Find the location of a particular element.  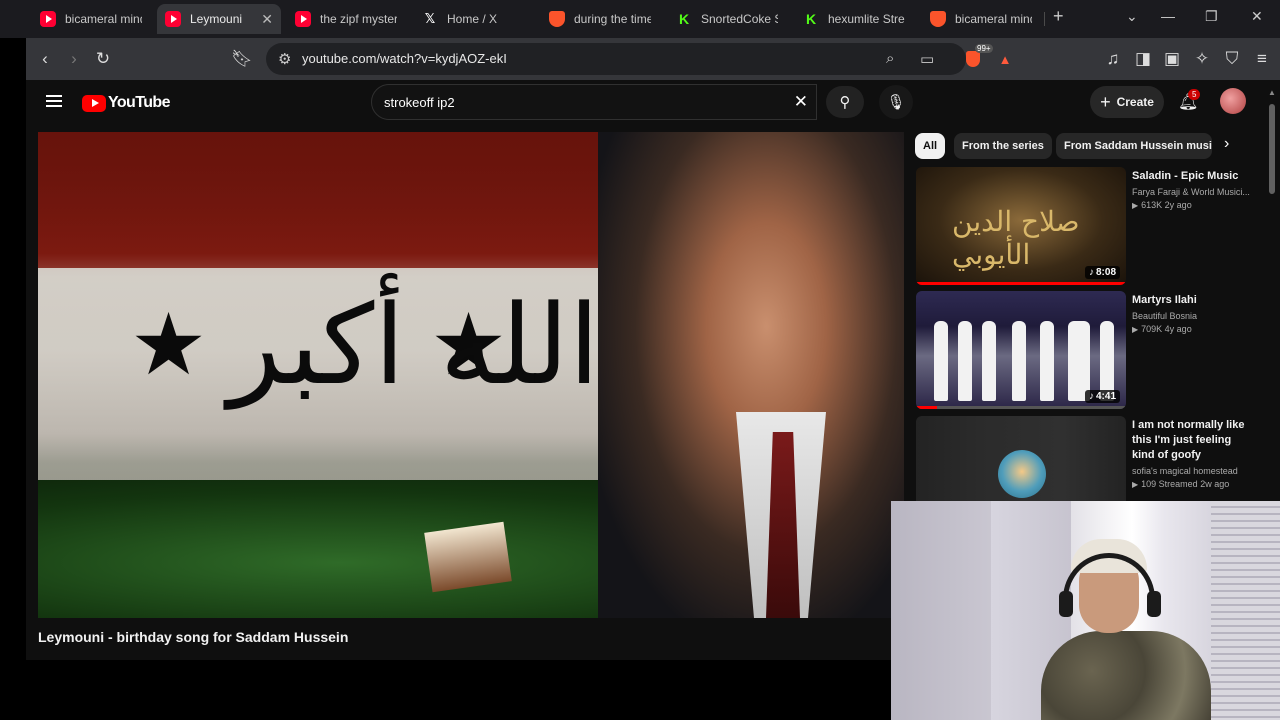

zoom-icon: ⌕ is located at coordinates (890, 58).